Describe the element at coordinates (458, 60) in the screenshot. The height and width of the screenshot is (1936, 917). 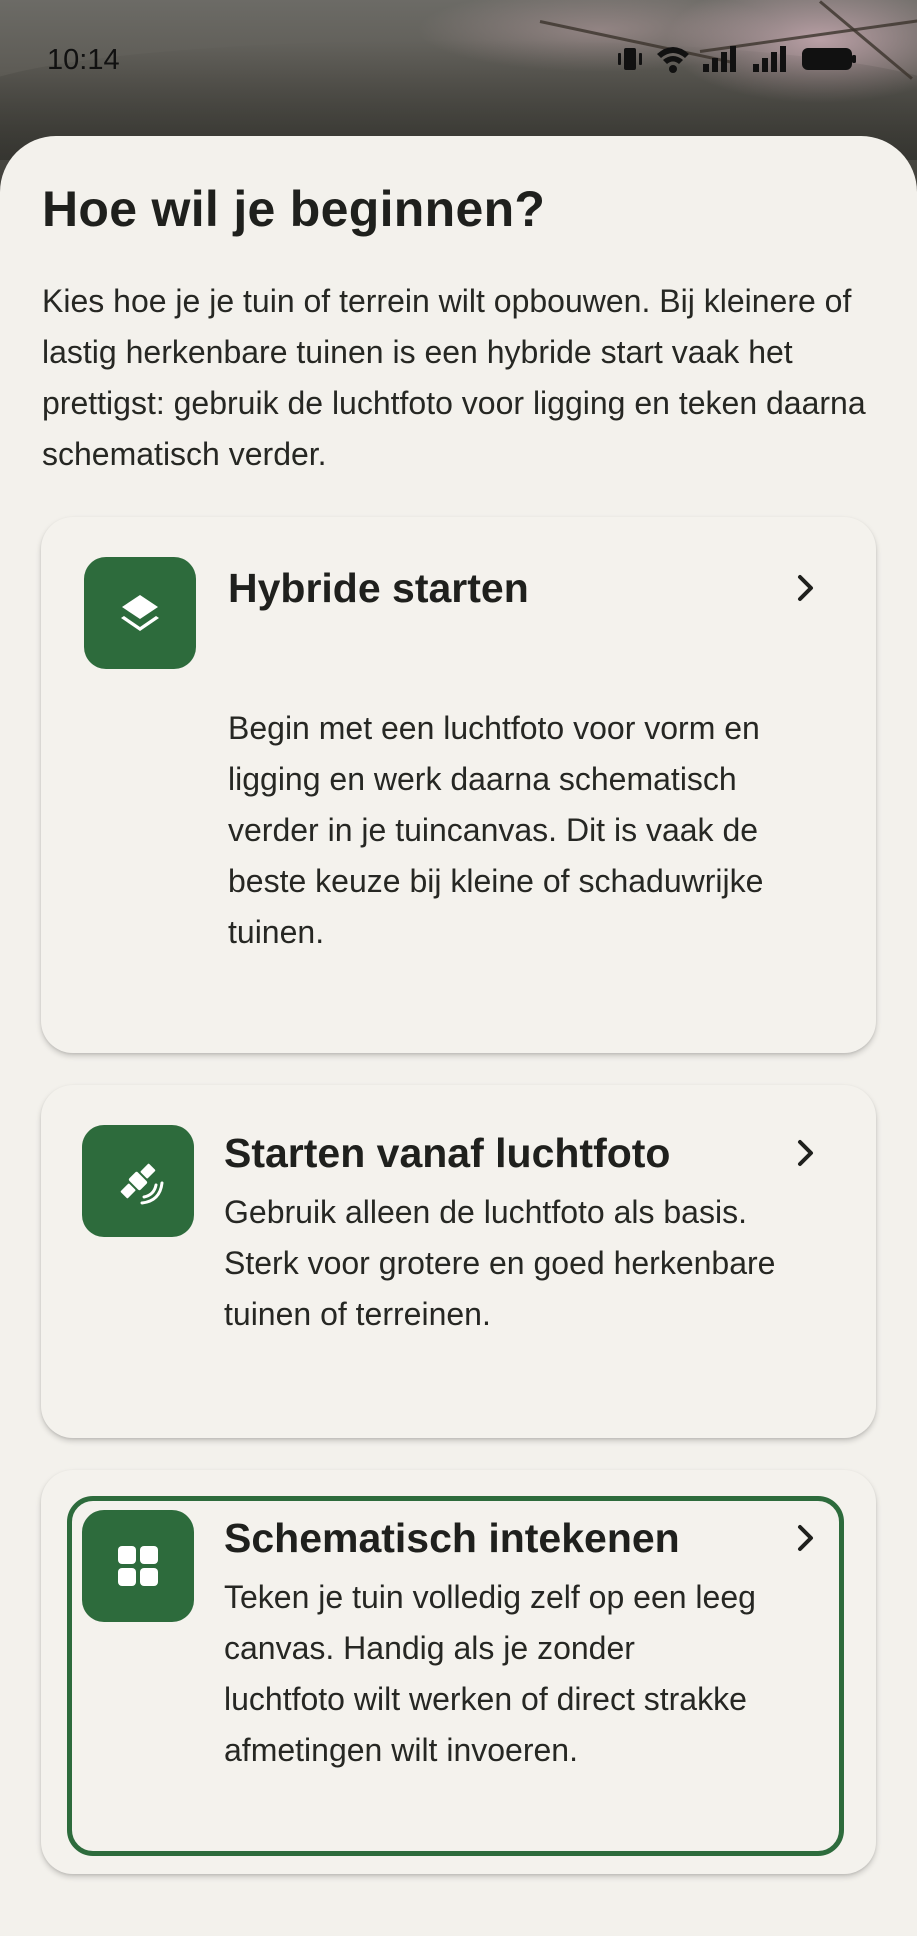
I see `status-bar: 10:14` at that location.